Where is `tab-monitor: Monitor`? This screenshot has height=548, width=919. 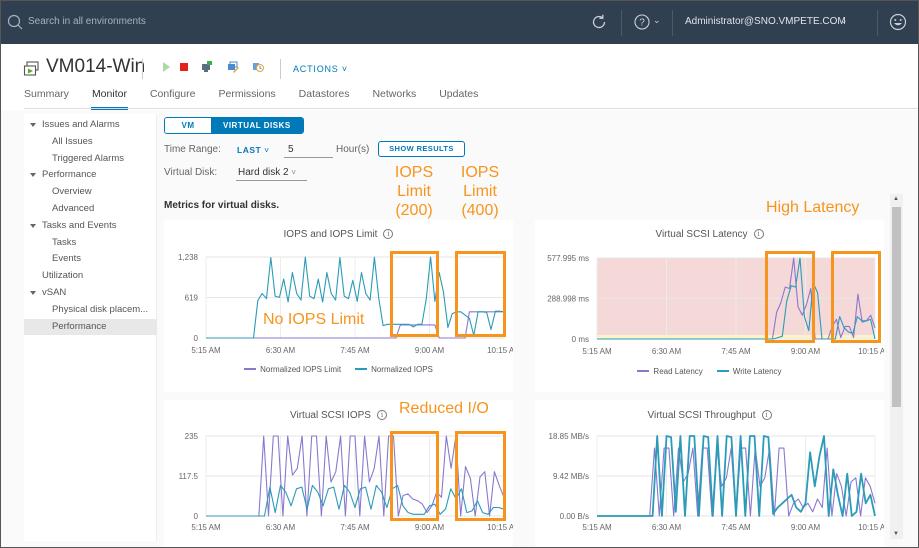 tab-monitor: Monitor is located at coordinates (109, 99).